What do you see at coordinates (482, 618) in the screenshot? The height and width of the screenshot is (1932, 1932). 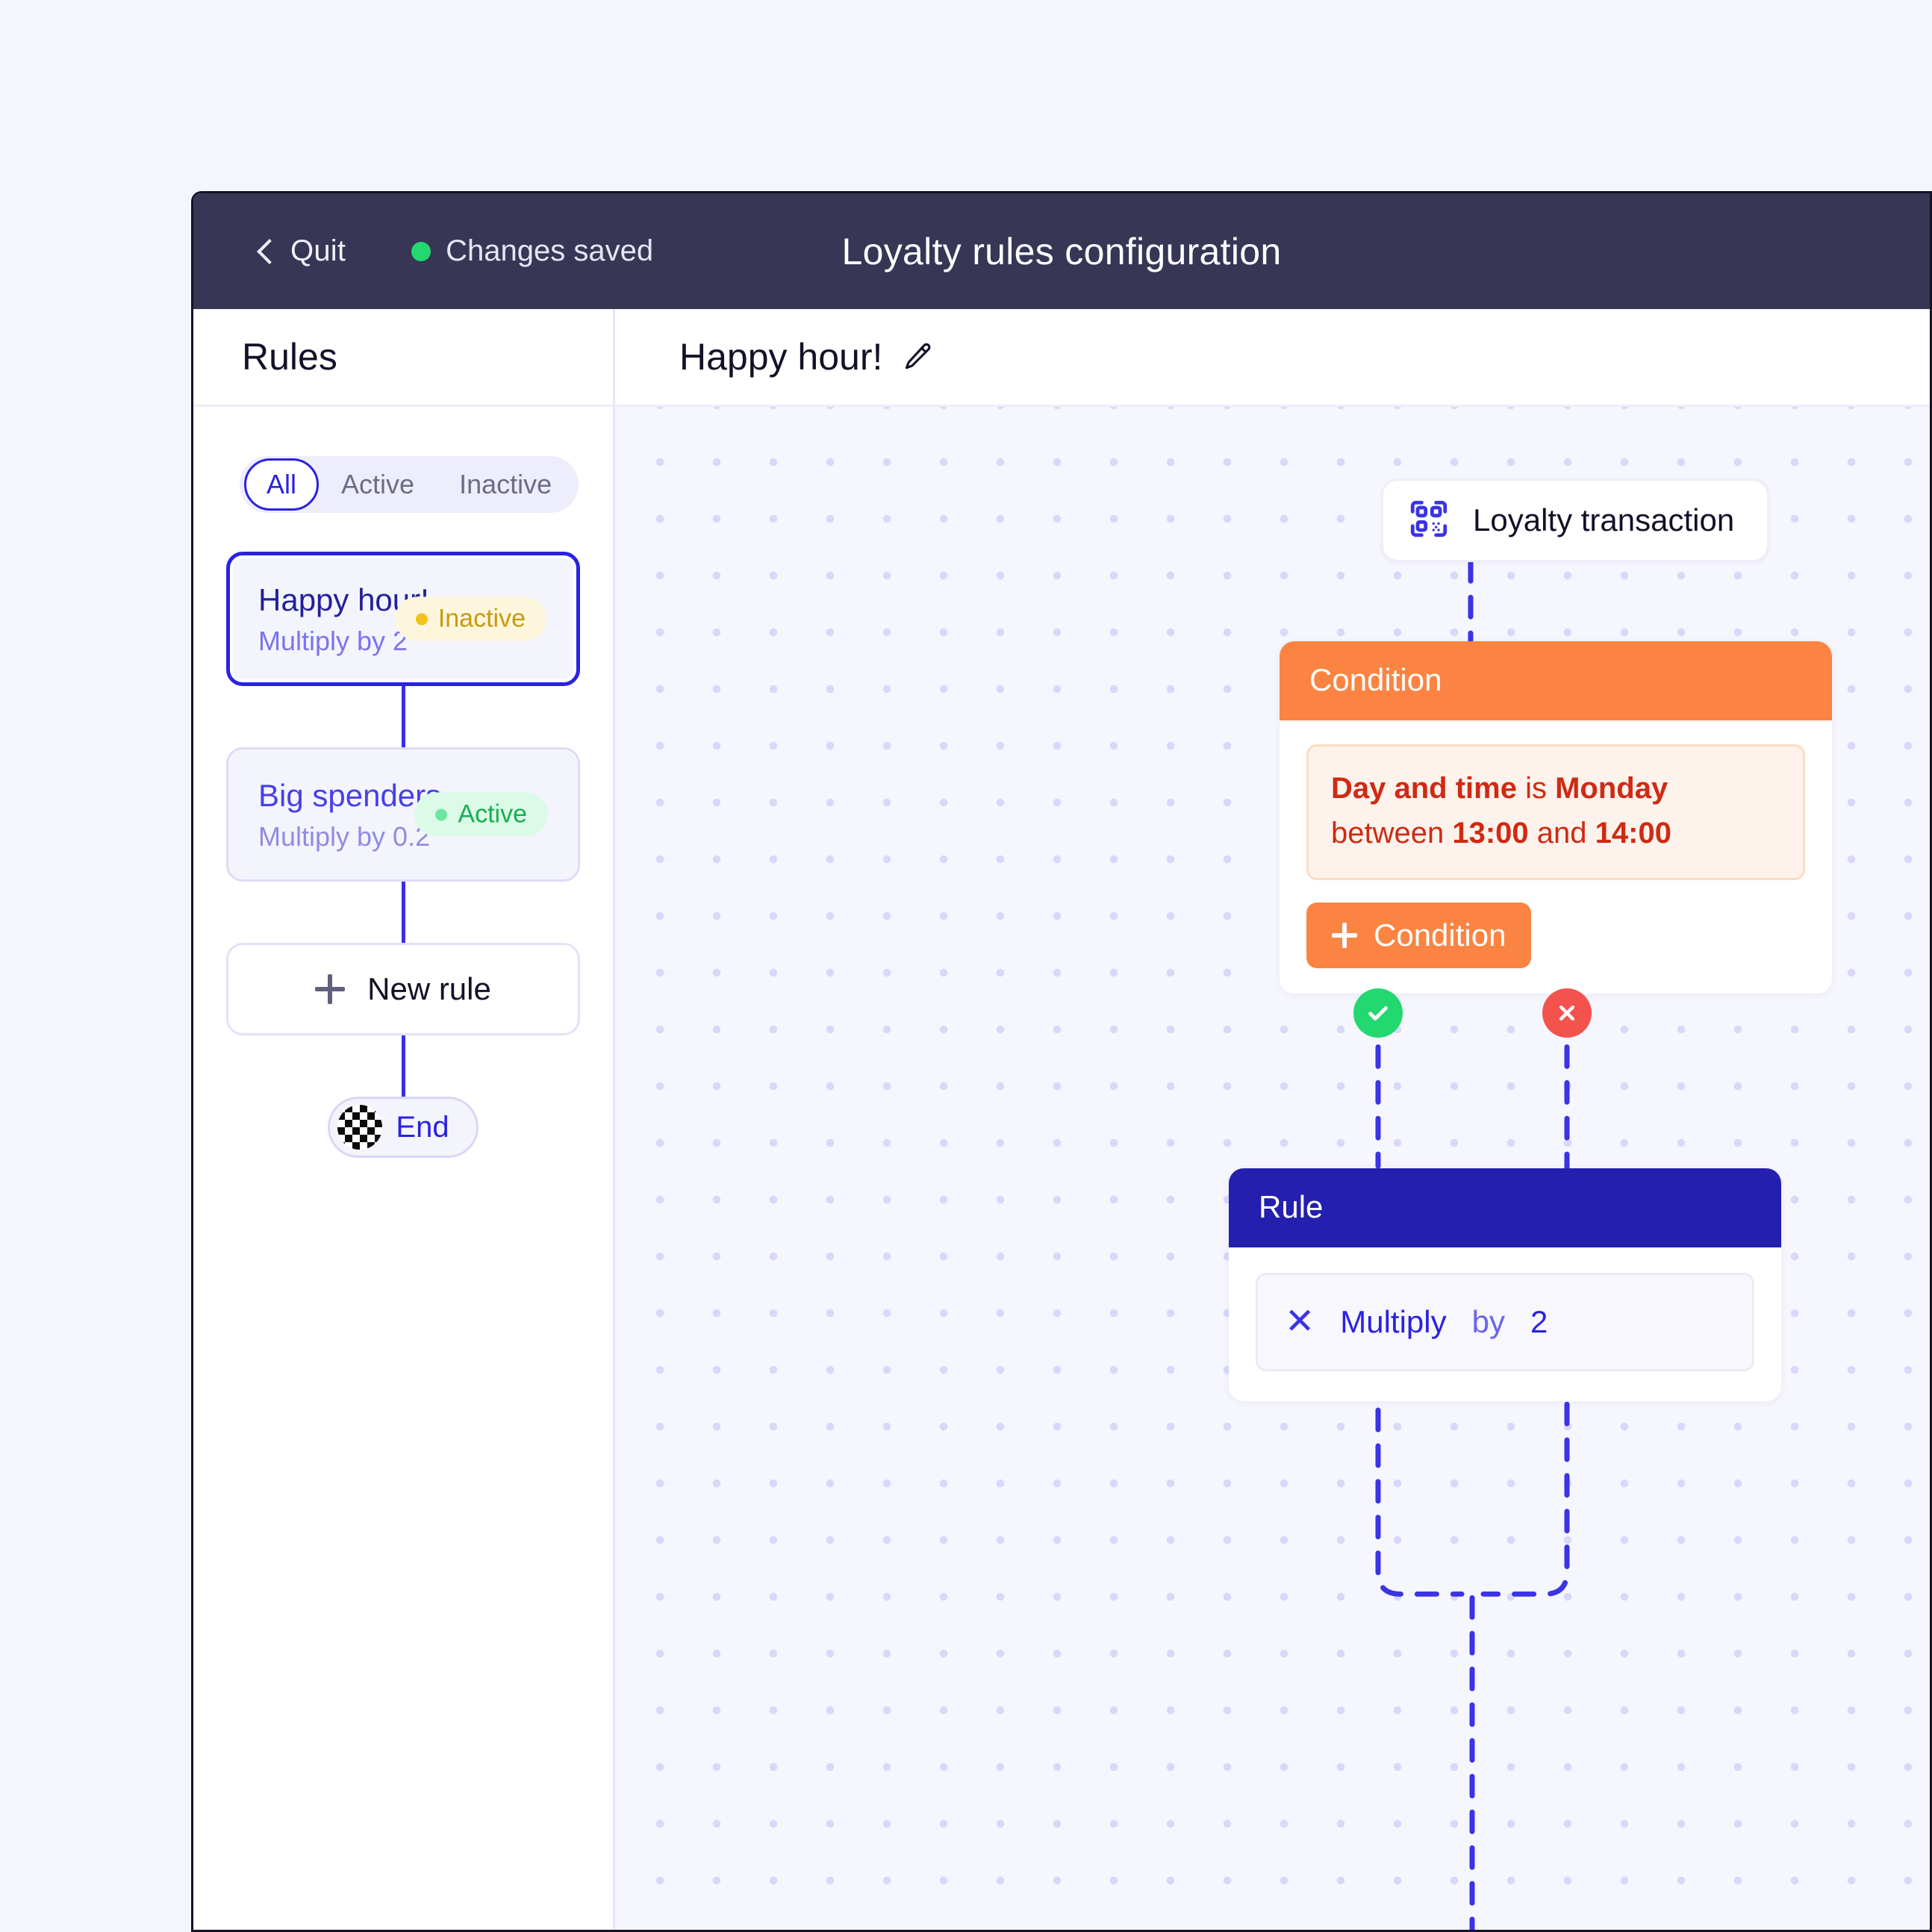 I see `status-badge-label: Inactive` at bounding box center [482, 618].